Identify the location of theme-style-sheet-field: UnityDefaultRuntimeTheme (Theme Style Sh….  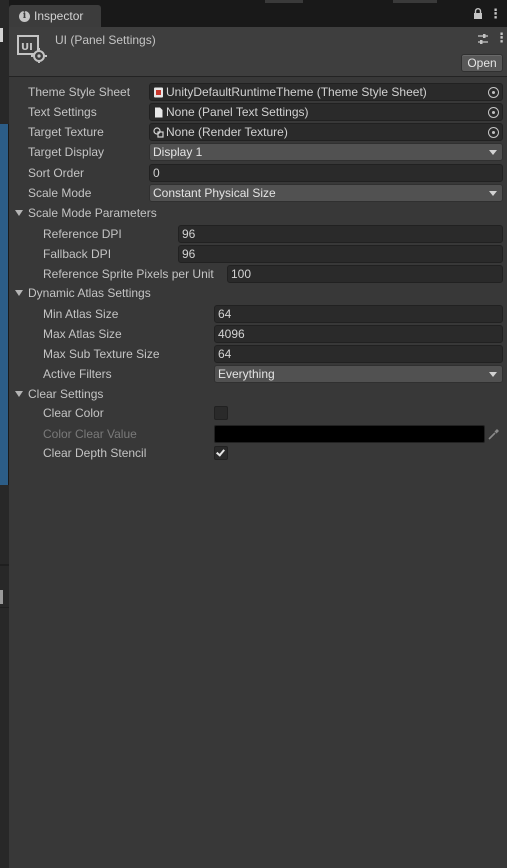
(326, 92).